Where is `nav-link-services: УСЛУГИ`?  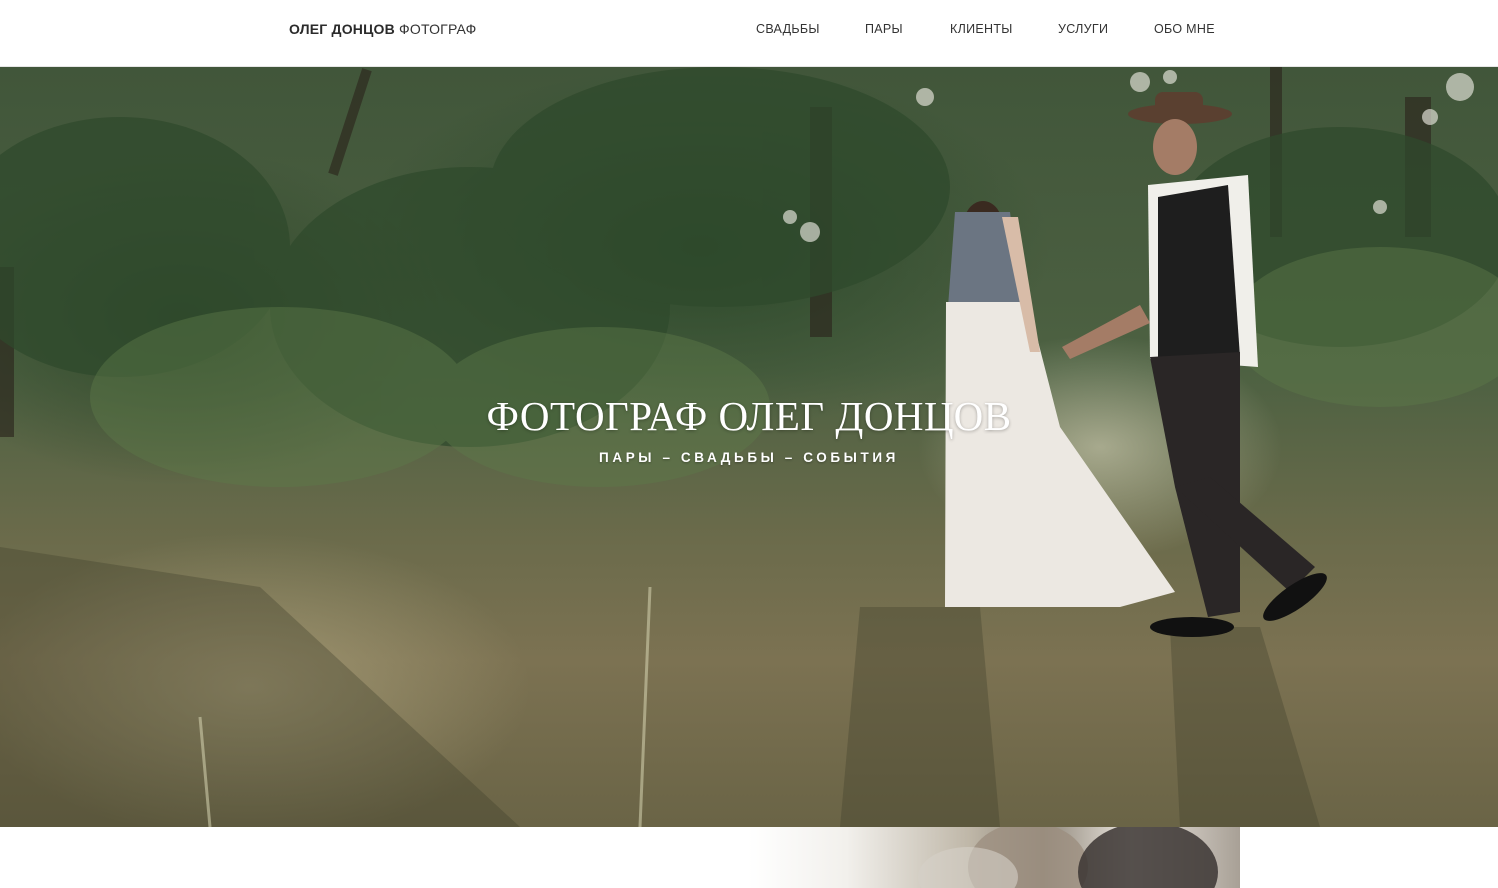 nav-link-services: УСЛУГИ is located at coordinates (1083, 29).